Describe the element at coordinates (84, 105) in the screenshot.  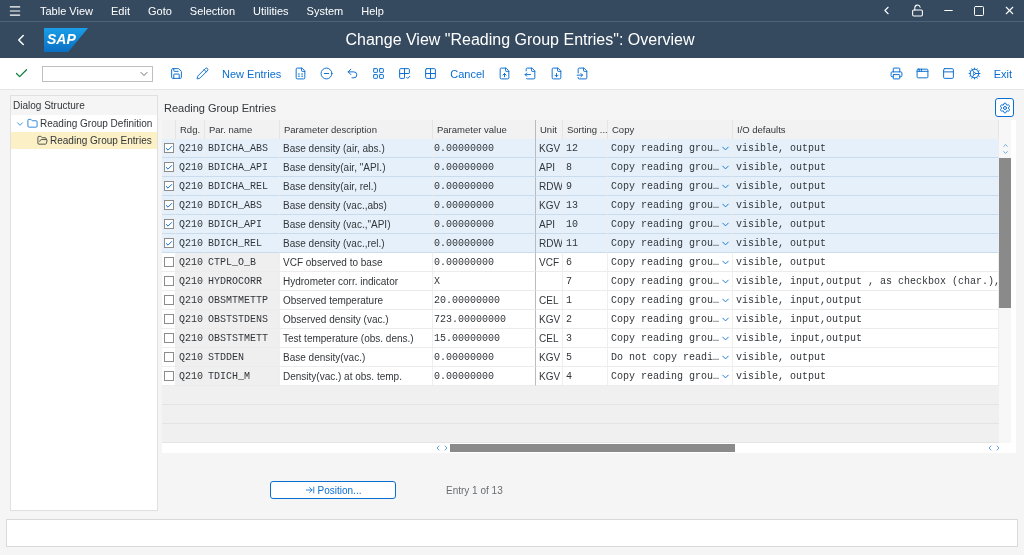
I see `panel-title: Dialog Structure` at that location.